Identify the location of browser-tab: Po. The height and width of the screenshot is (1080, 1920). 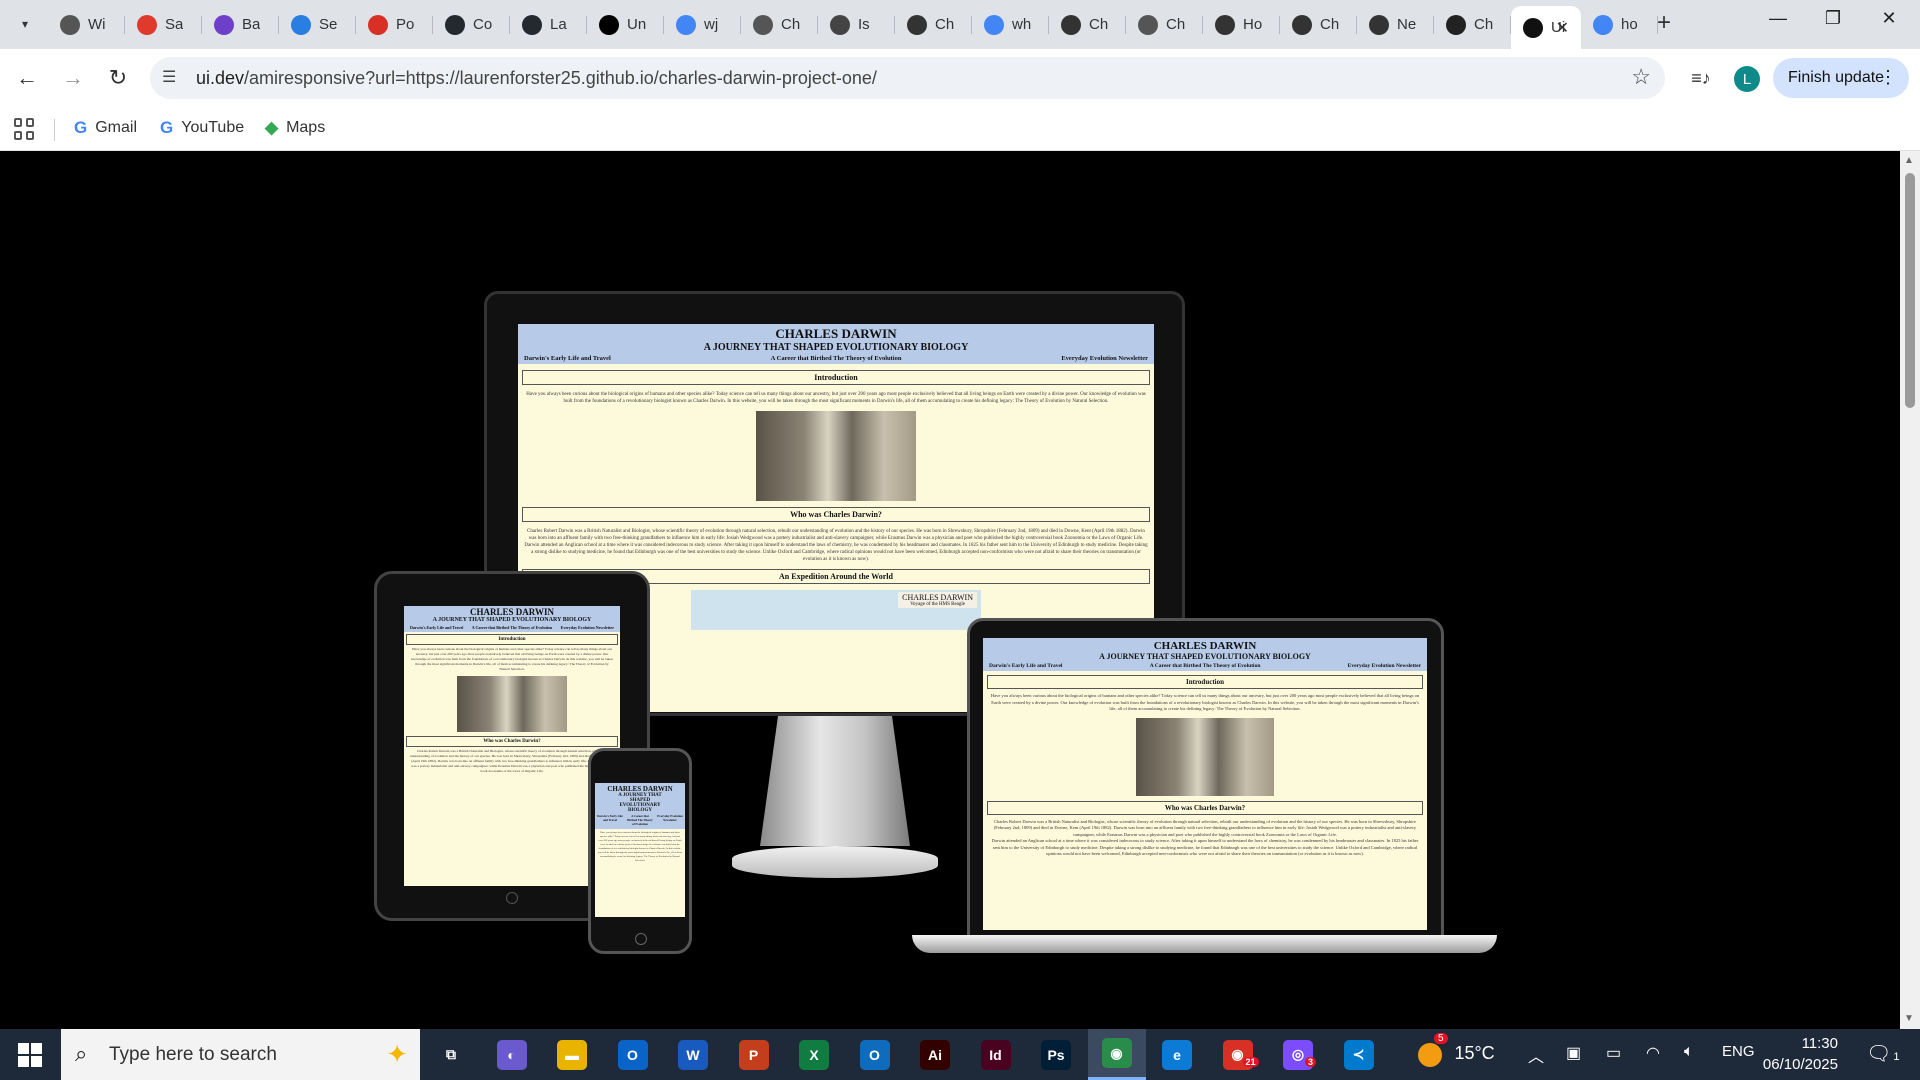
(394, 24).